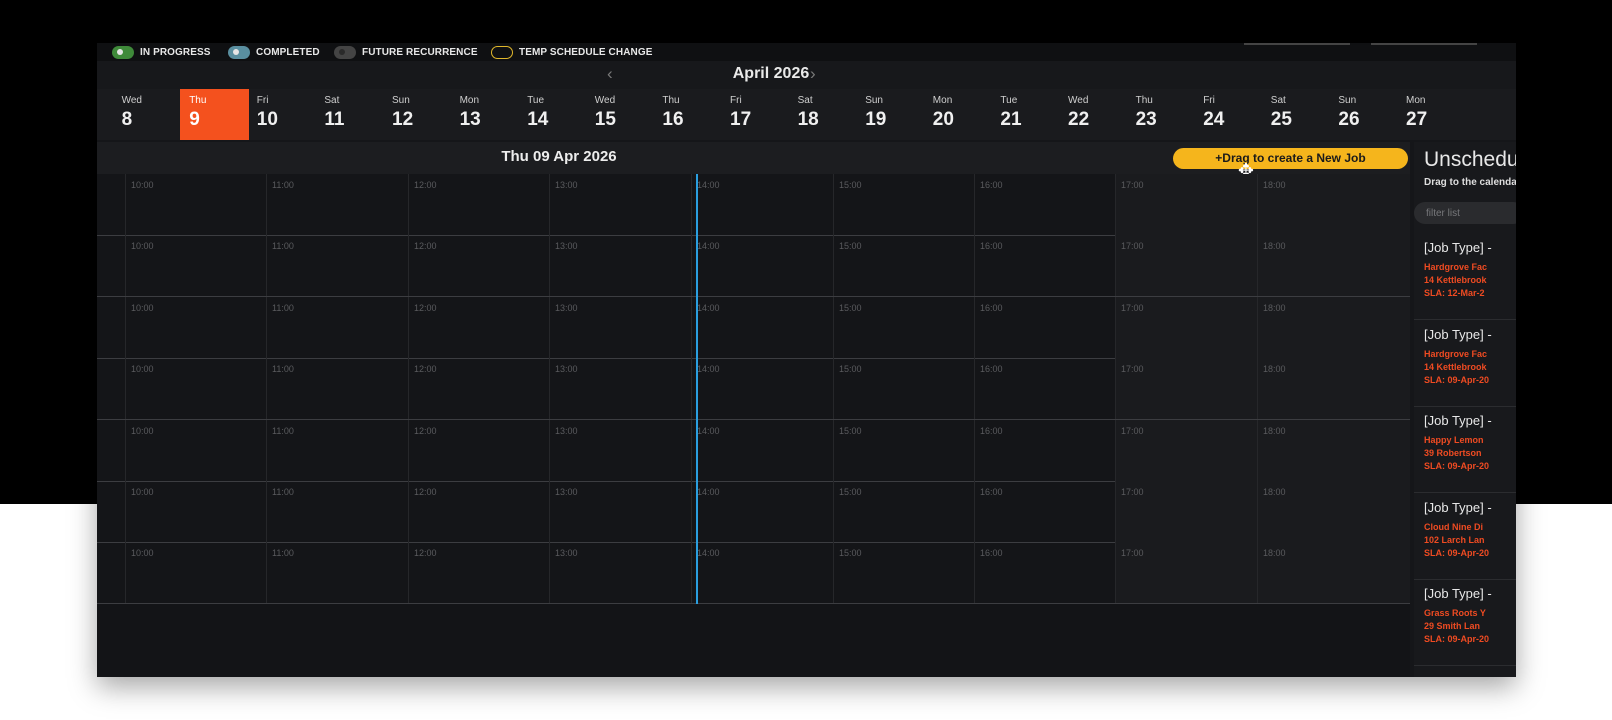 The image size is (1612, 720). Describe the element at coordinates (620, 114) in the screenshot. I see `day-cell: Wed 15` at that location.